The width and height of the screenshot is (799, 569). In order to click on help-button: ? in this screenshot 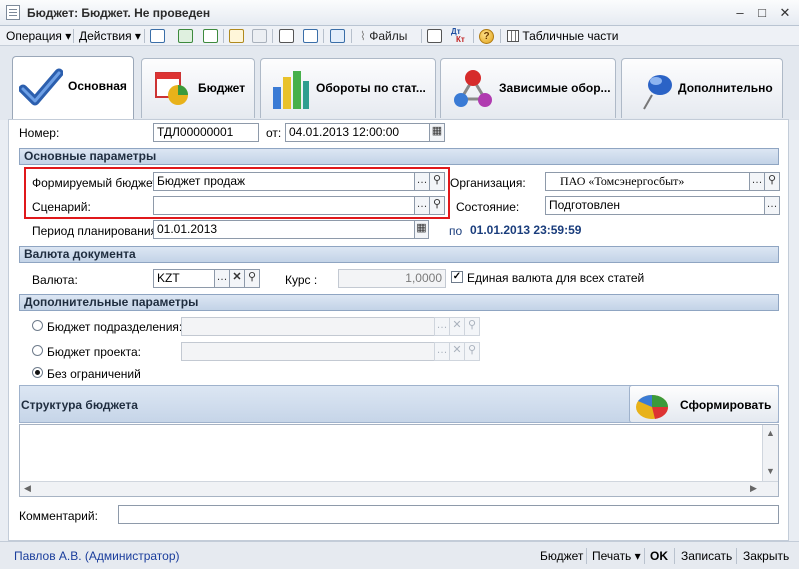, I will do `click(486, 36)`.